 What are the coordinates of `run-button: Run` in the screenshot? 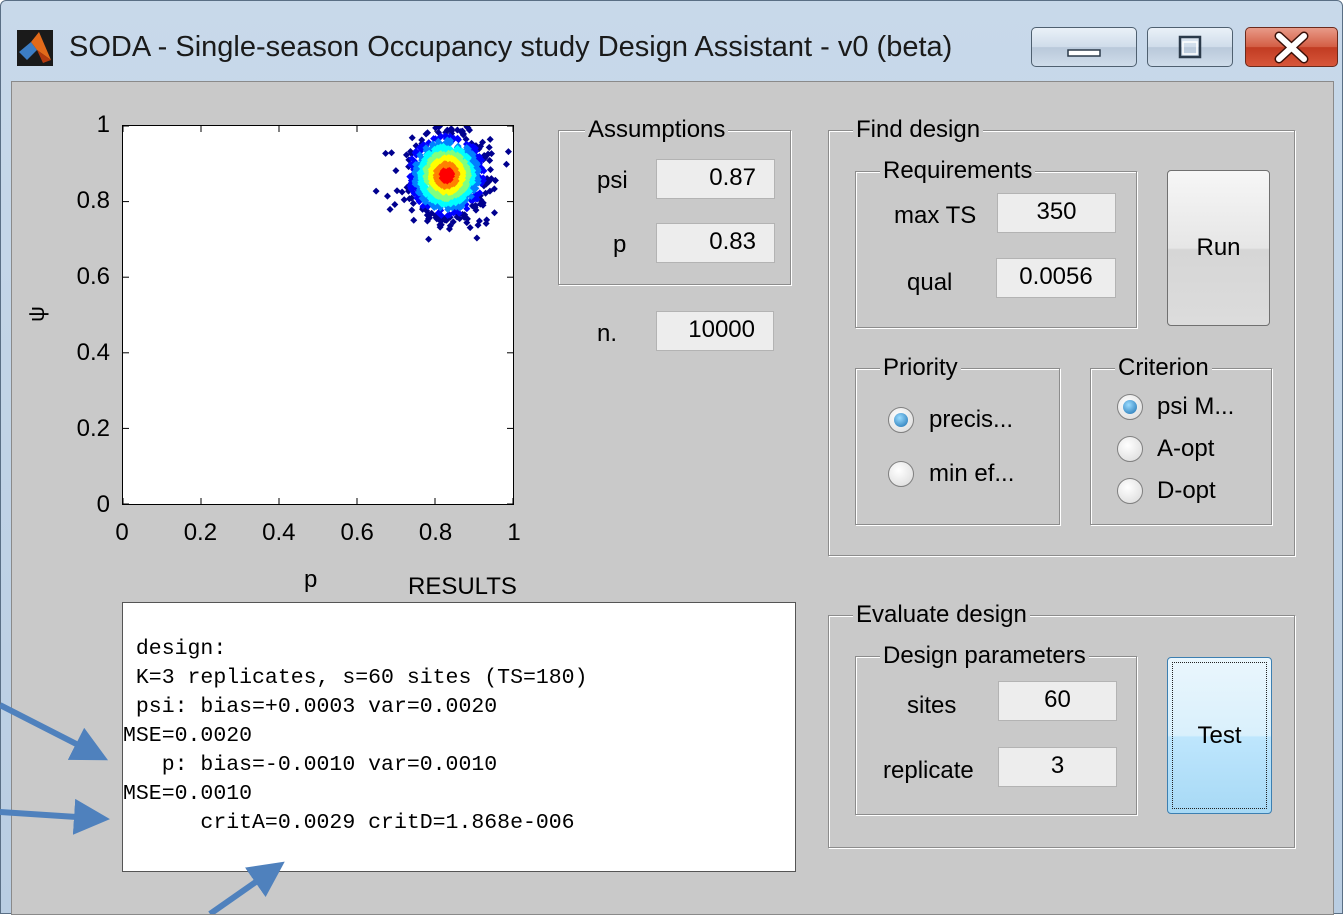 It's located at (1218, 248).